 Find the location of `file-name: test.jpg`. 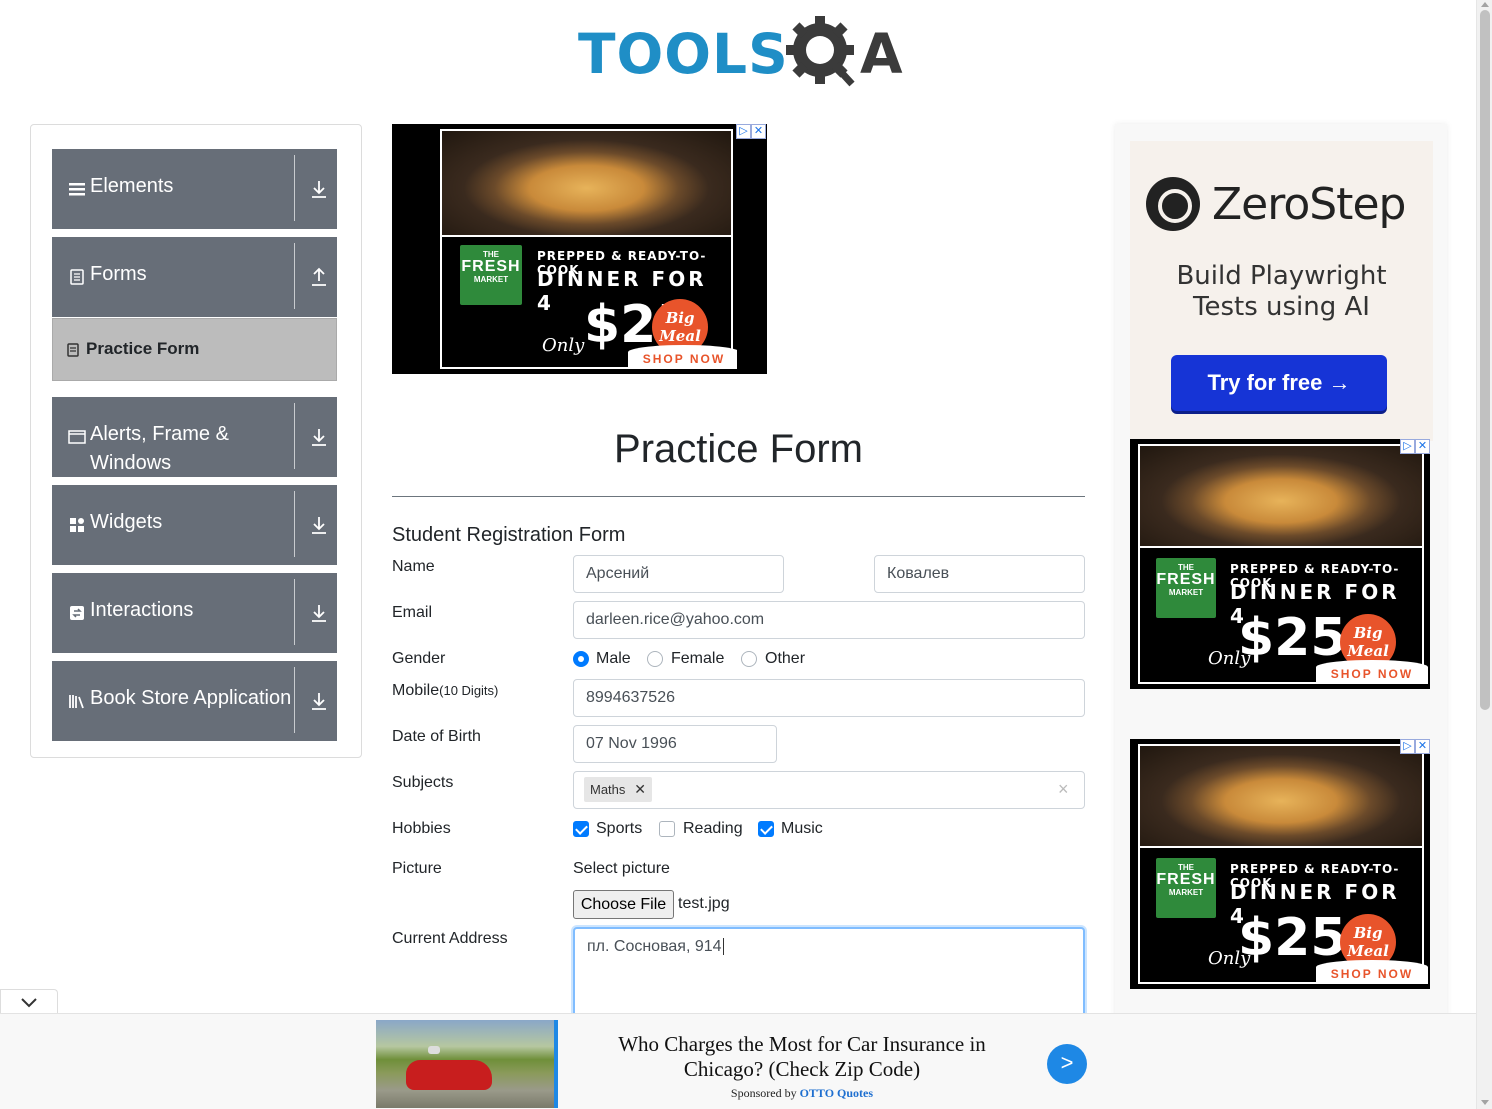

file-name: test.jpg is located at coordinates (704, 903).